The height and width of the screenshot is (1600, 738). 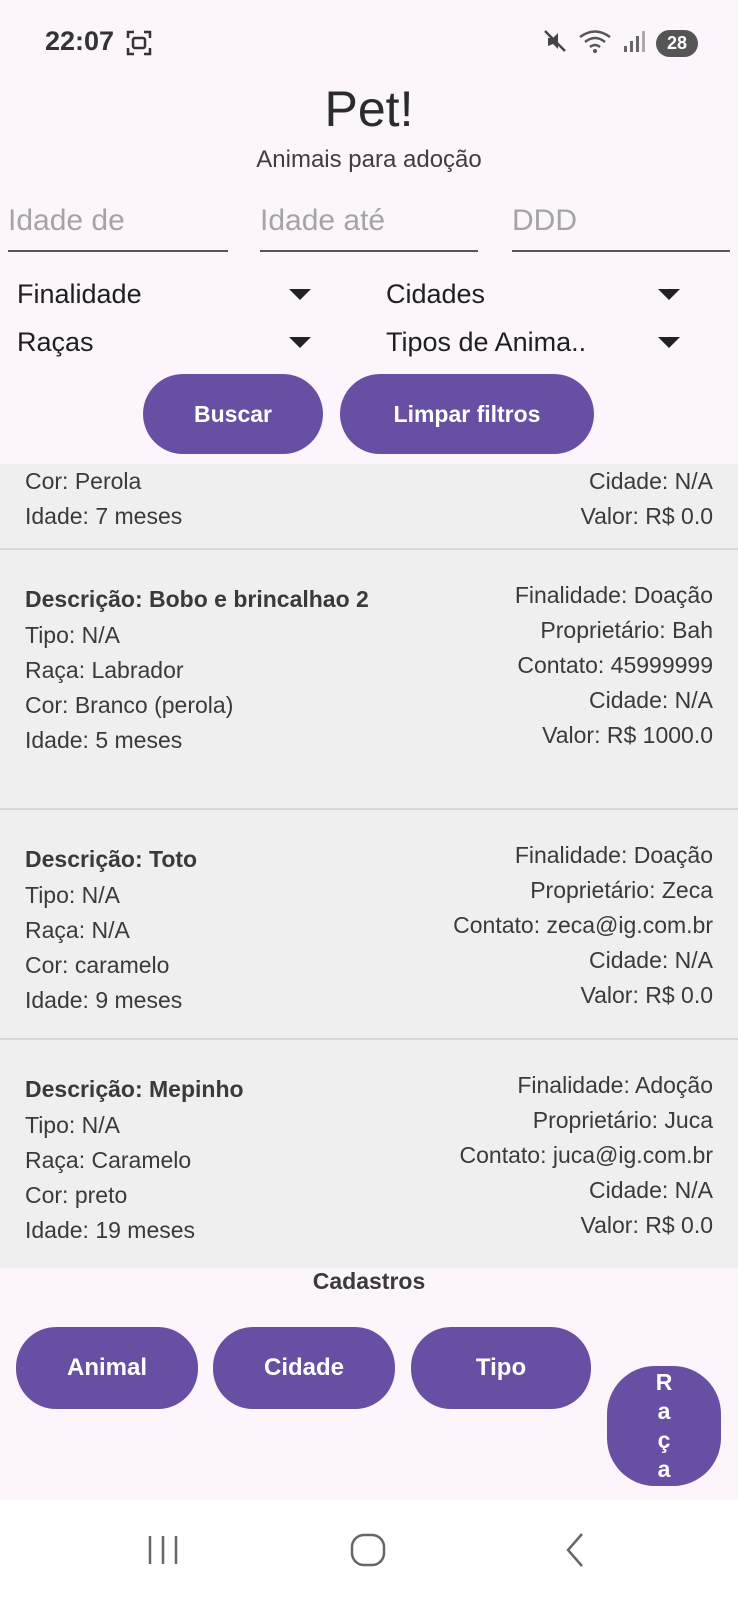 What do you see at coordinates (110, 1230) in the screenshot?
I see `card-idade: Idade: 19 meses` at bounding box center [110, 1230].